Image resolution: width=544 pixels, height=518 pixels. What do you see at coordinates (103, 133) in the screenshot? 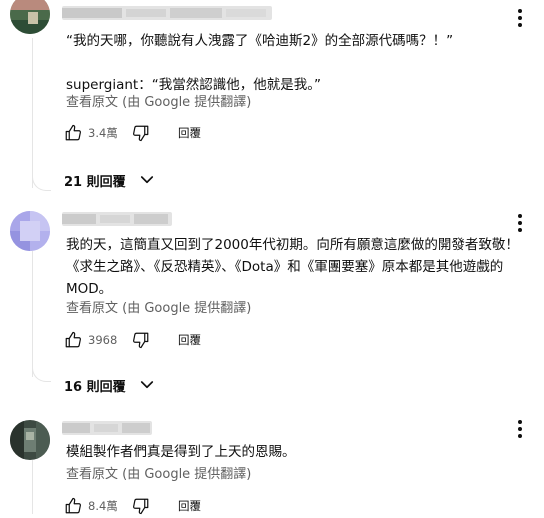
I see `like-count: 3.4萬` at bounding box center [103, 133].